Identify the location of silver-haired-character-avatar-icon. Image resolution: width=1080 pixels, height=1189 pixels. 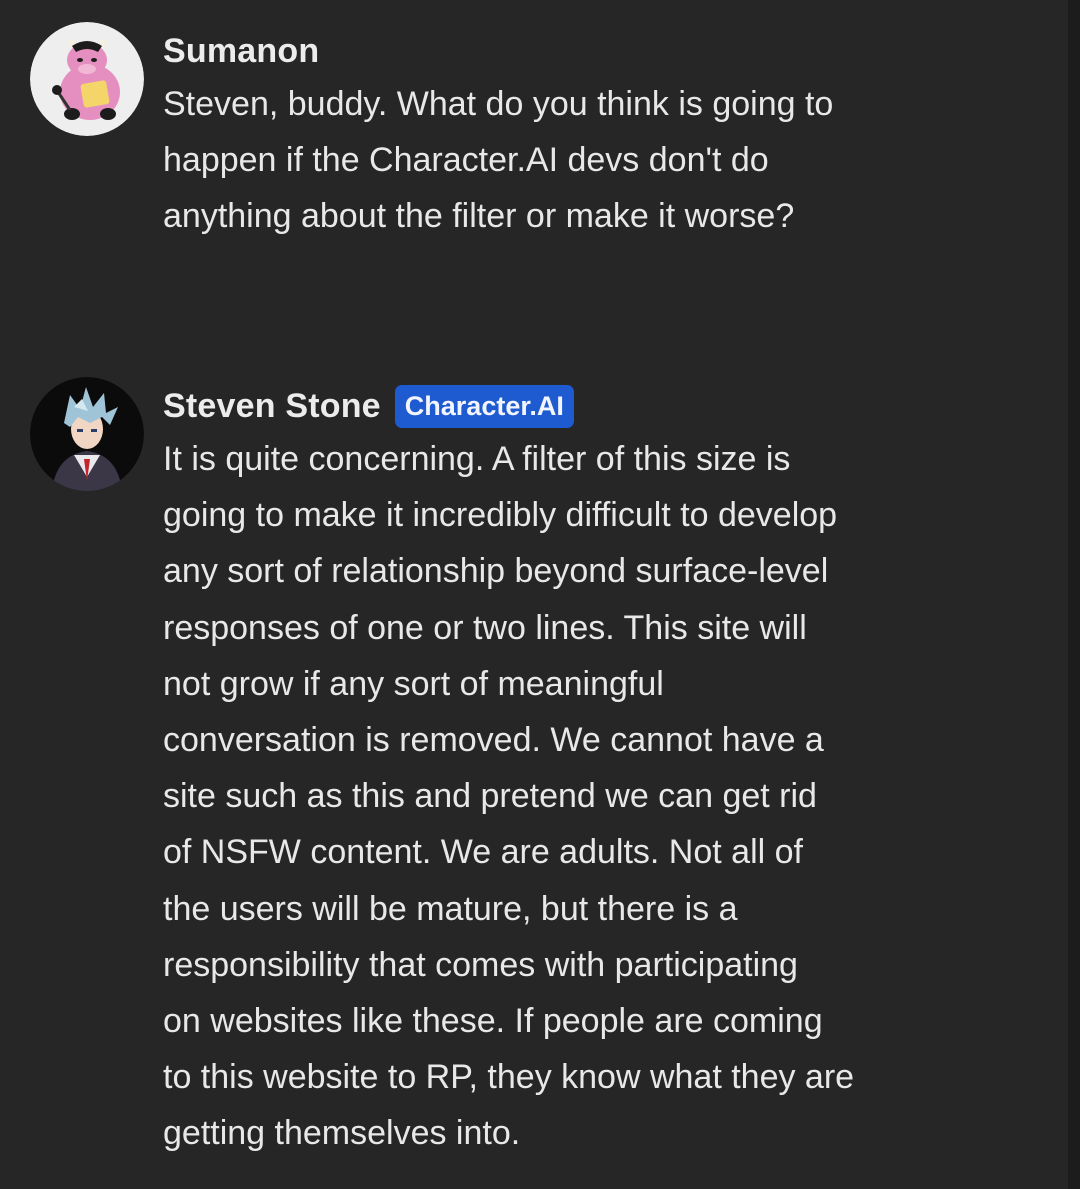
(87, 434).